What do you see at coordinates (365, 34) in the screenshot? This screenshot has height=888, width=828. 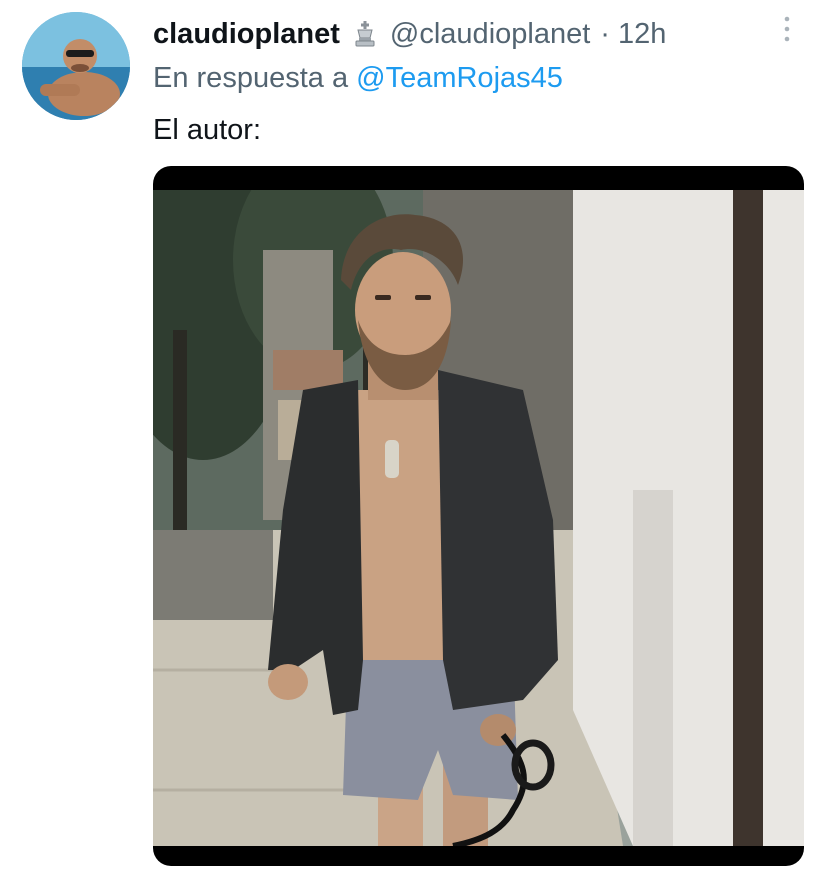 I see `chess-king-icon` at bounding box center [365, 34].